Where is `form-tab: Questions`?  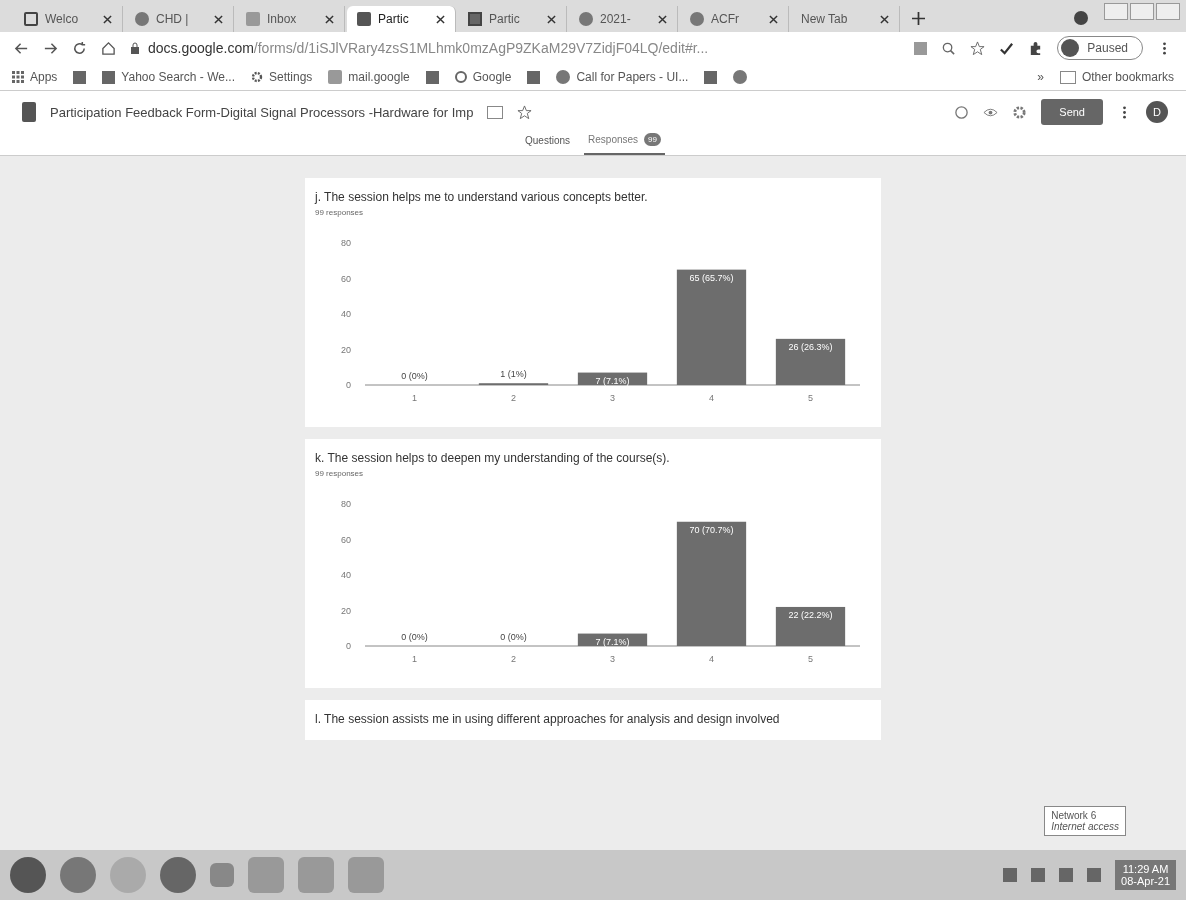 form-tab: Questions is located at coordinates (548, 142).